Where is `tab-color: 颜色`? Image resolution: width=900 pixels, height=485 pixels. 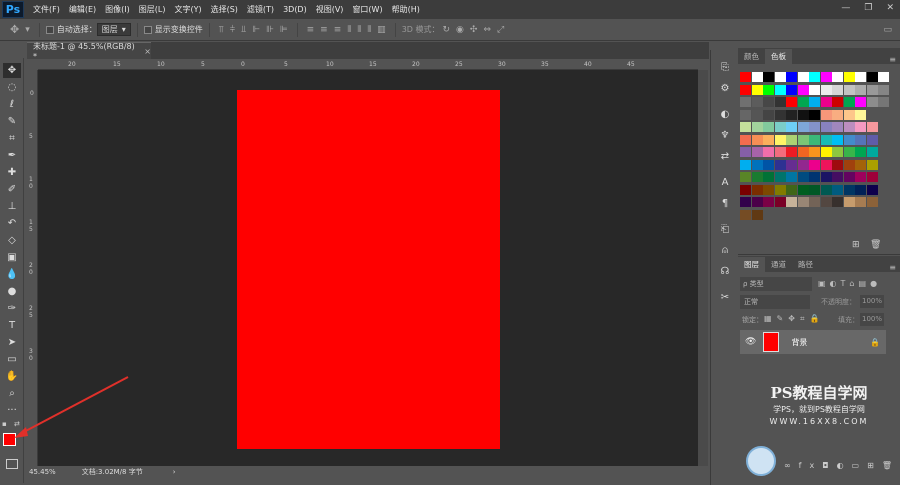
tab-color: 颜色 is located at coordinates (751, 56).